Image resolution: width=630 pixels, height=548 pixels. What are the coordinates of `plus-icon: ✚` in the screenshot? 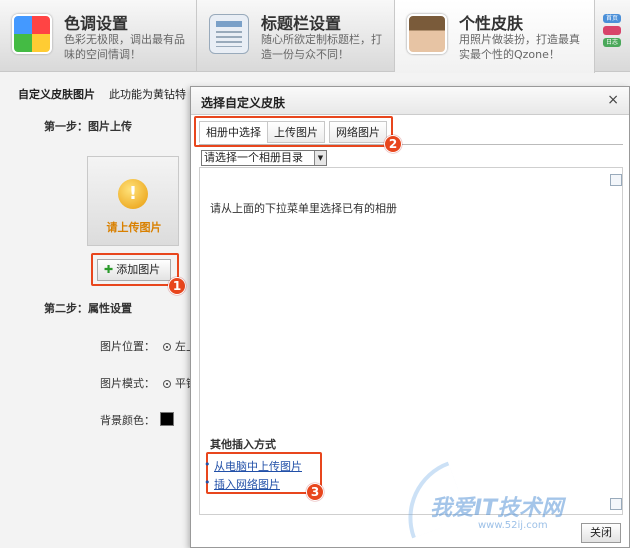 It's located at (109, 269).